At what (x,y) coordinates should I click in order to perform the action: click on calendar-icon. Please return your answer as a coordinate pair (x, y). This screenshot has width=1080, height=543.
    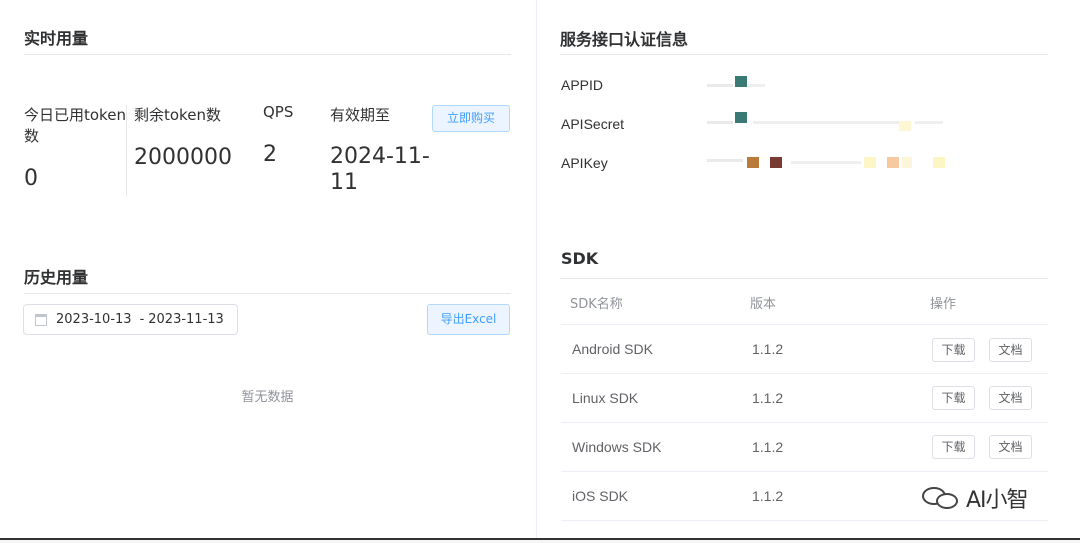
    Looking at the image, I should click on (41, 319).